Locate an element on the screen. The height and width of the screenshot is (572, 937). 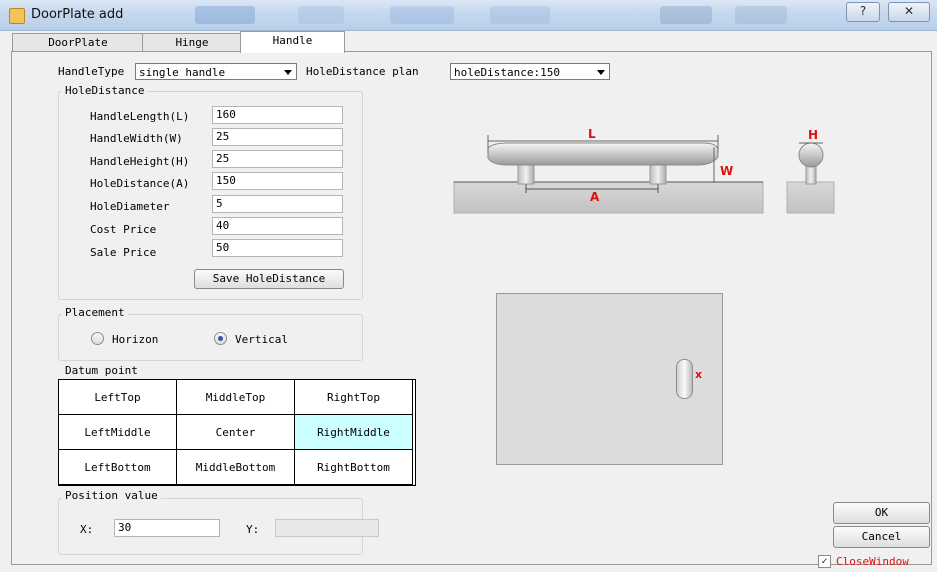
x-input: 30 is located at coordinates (167, 528).